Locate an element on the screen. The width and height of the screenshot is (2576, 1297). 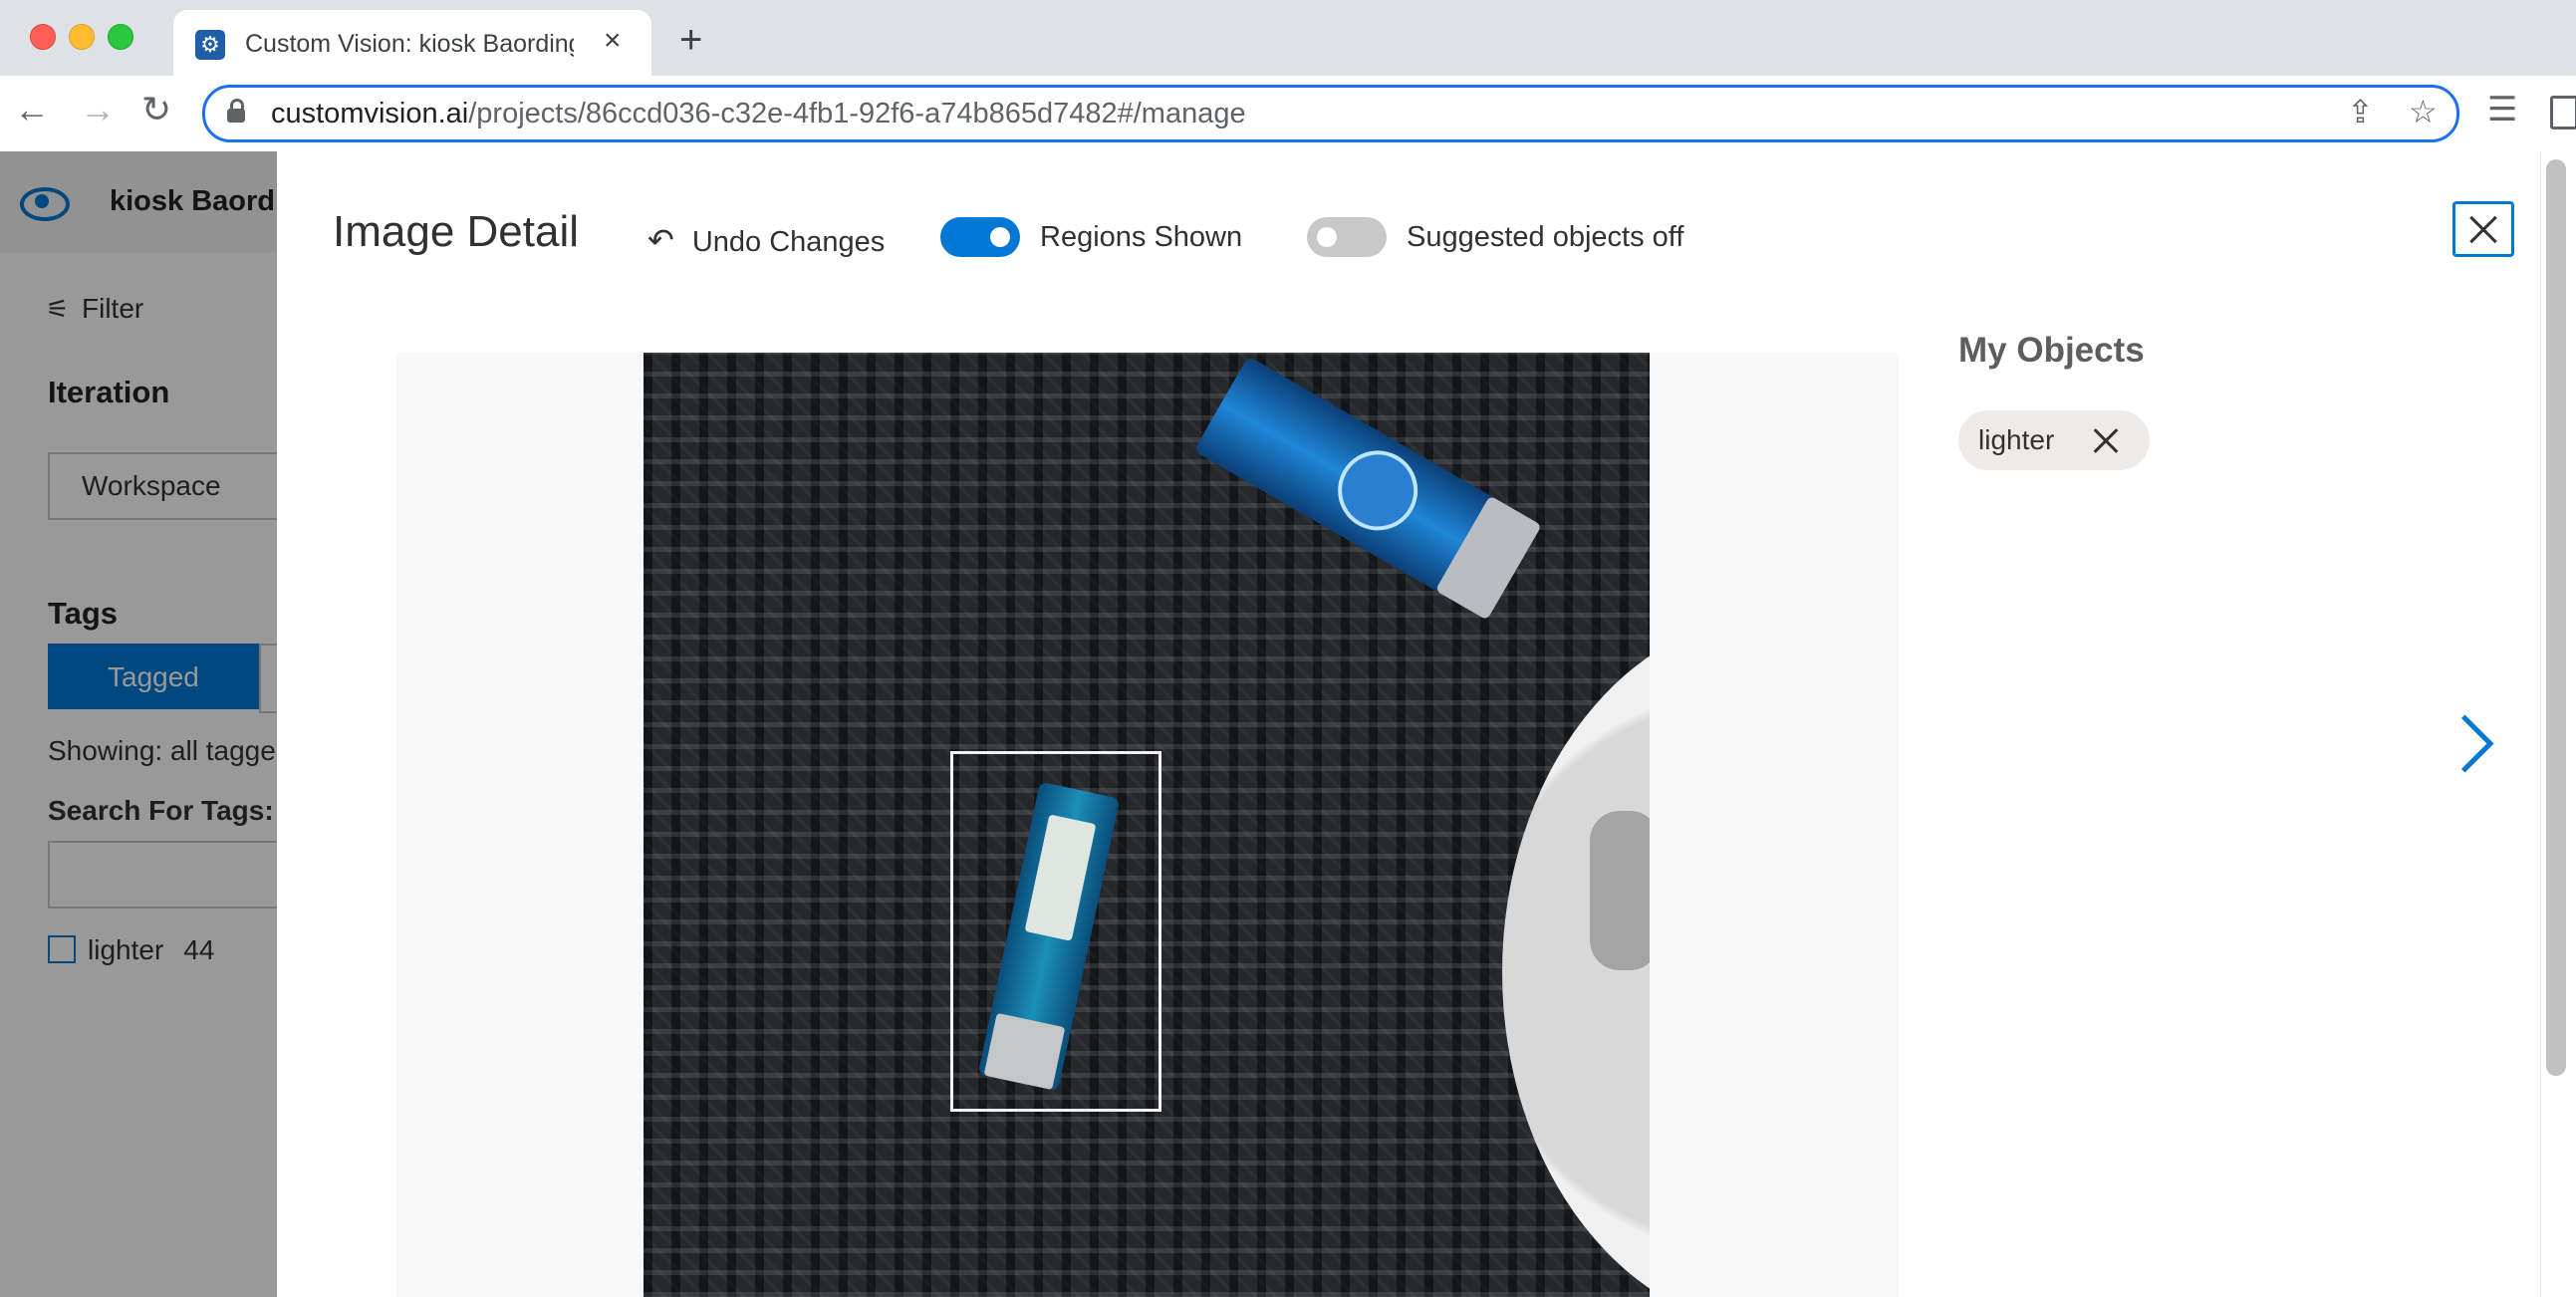
url-domain: customvision.ai is located at coordinates (370, 114).